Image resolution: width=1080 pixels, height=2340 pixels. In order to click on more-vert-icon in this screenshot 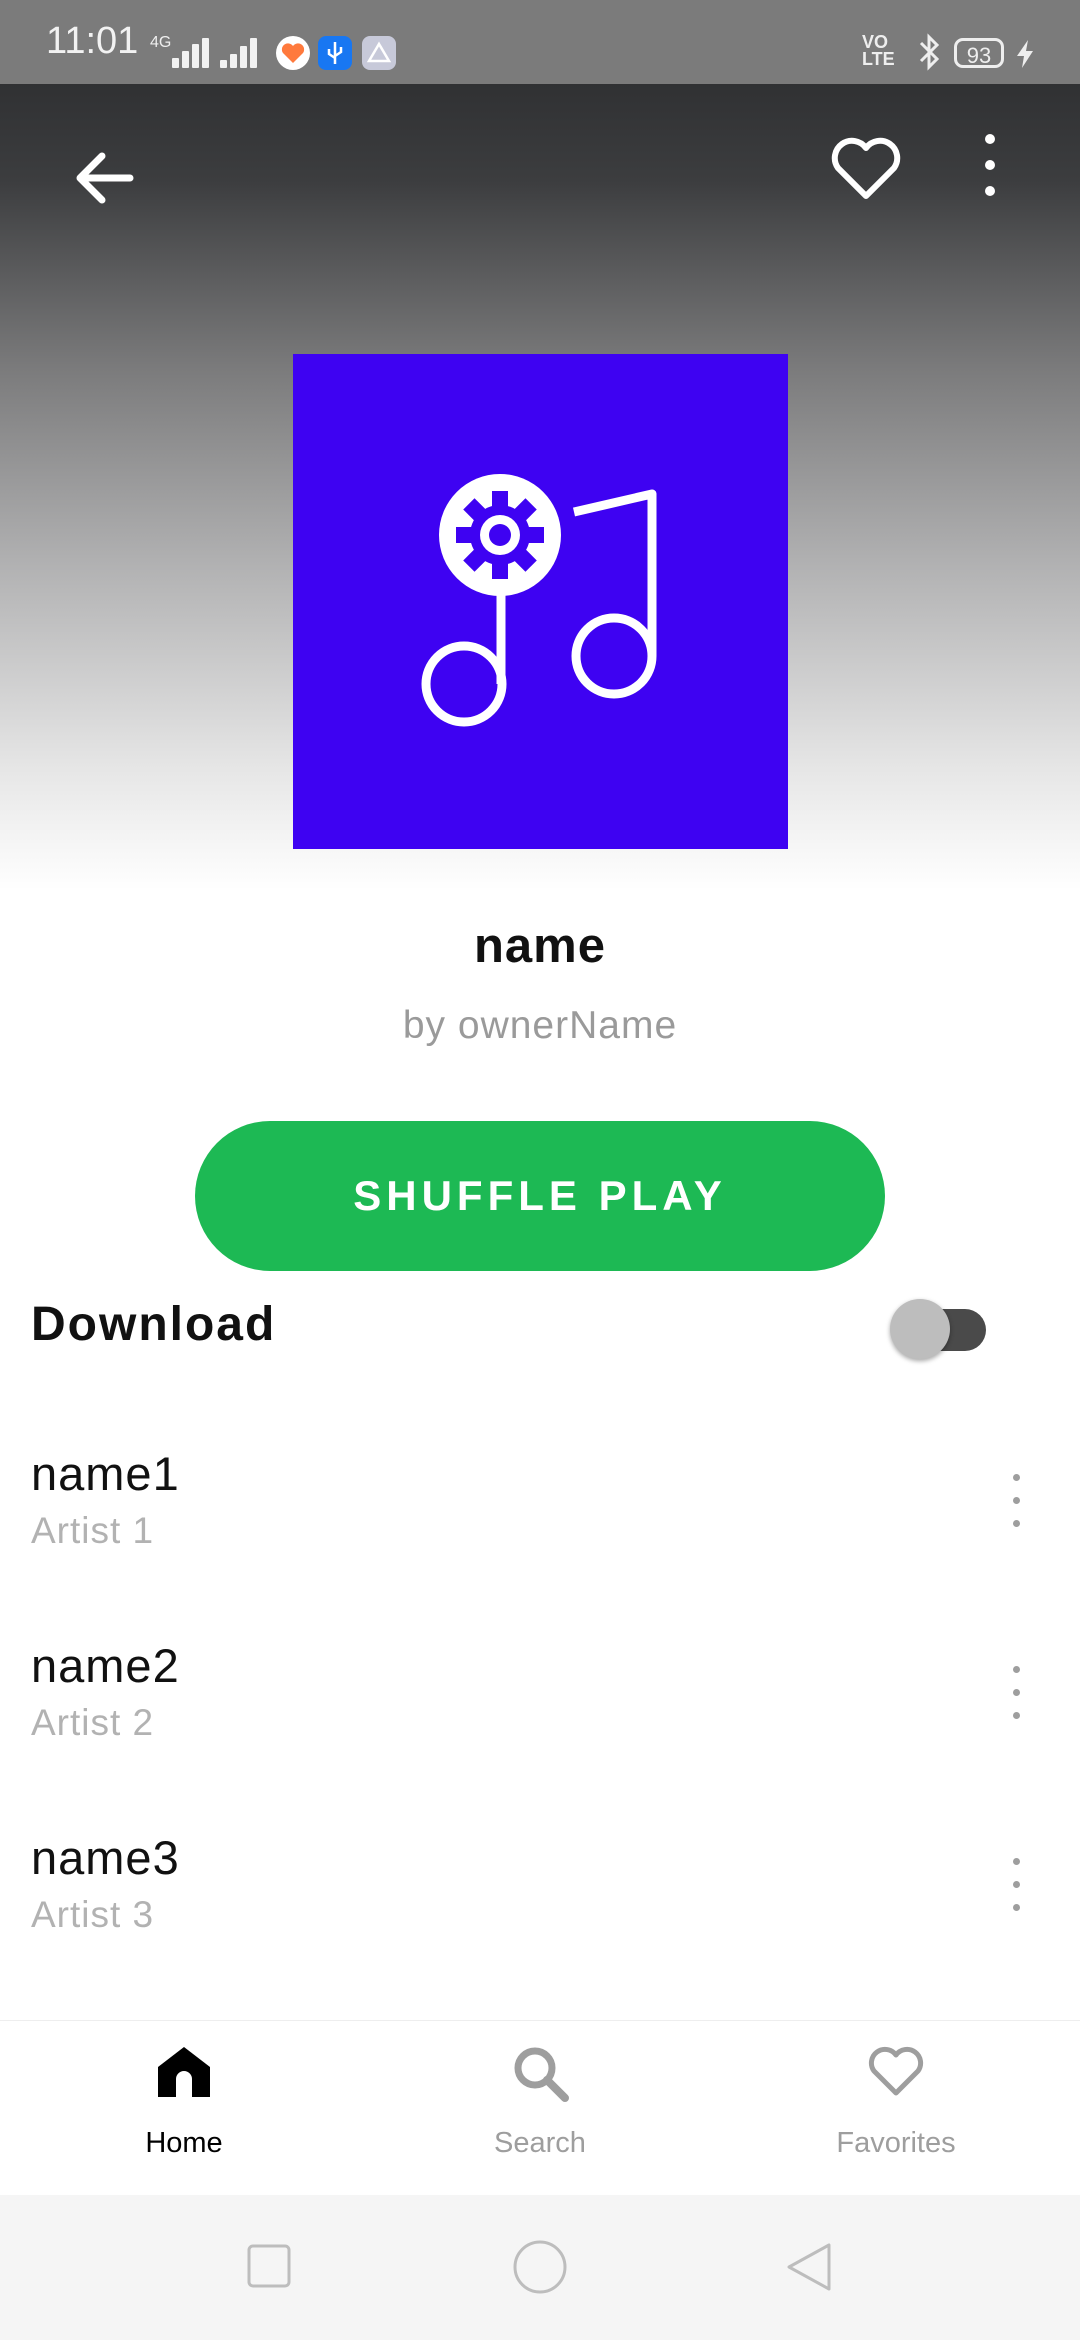, I will do `click(990, 165)`.